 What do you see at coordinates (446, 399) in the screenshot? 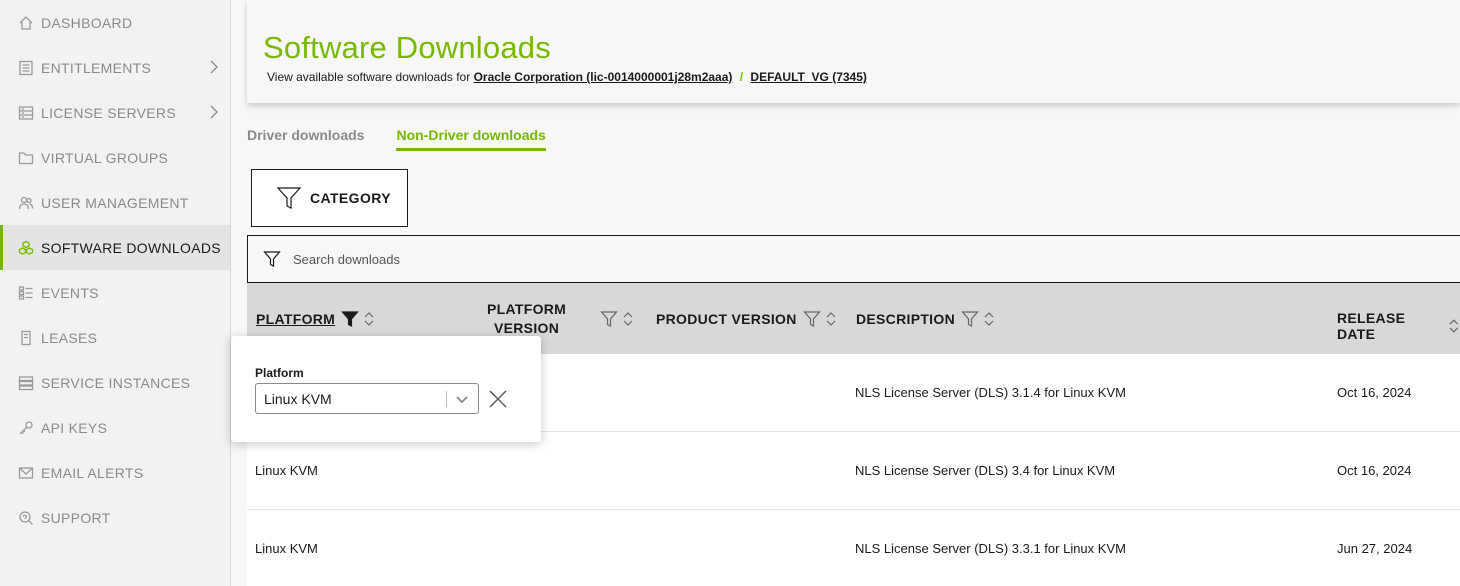
I see `select-divider` at bounding box center [446, 399].